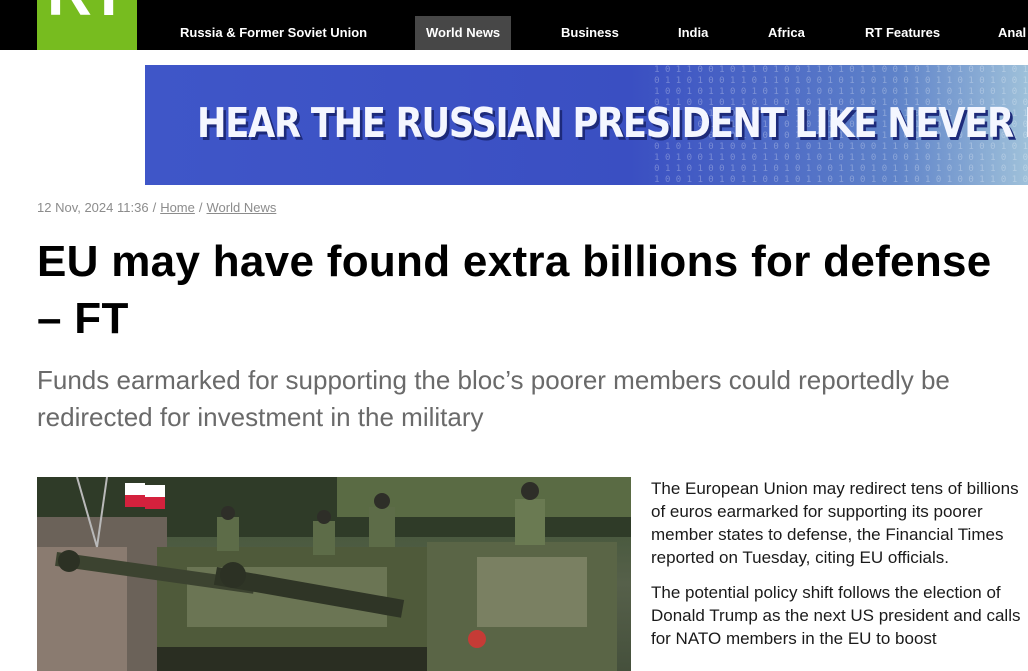 The image size is (1028, 671). I want to click on nav-item-world-news: World News, so click(463, 33).